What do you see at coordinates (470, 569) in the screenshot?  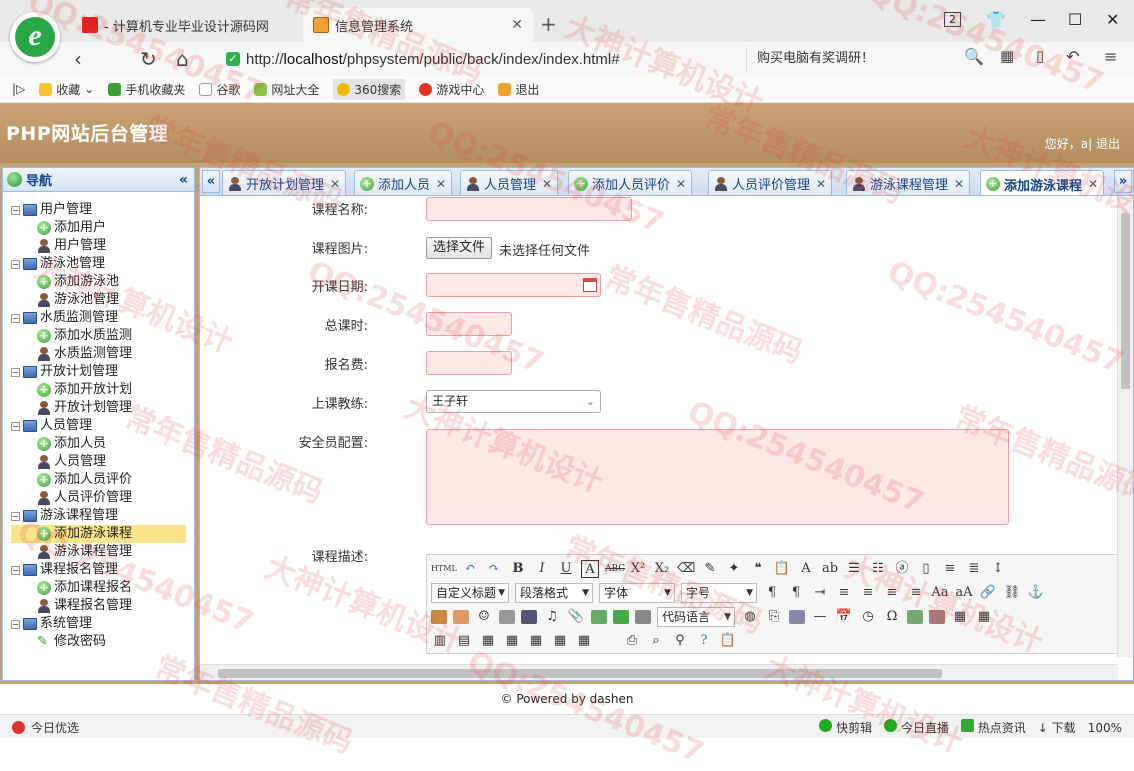 I see `undo-icon: ↶` at bounding box center [470, 569].